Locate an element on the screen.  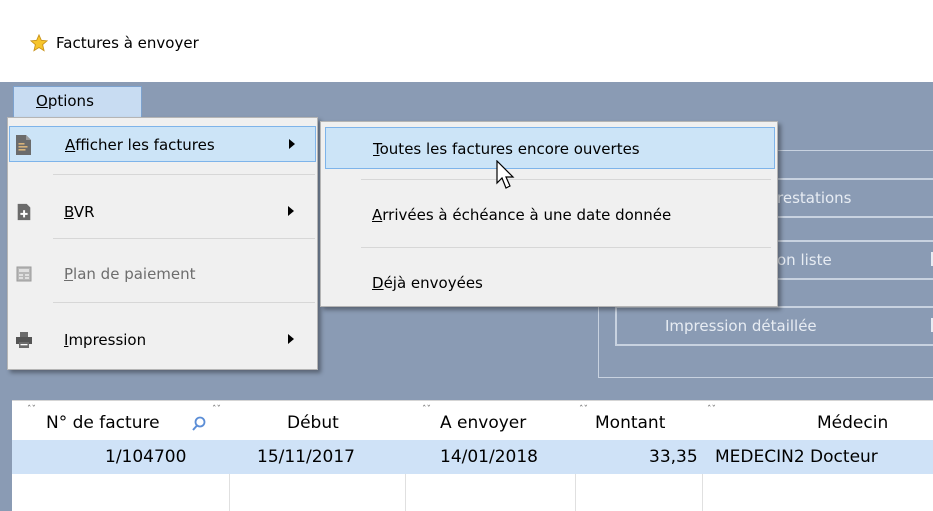
impression-detaillee-button: Impression détaillée is located at coordinates (774, 326).